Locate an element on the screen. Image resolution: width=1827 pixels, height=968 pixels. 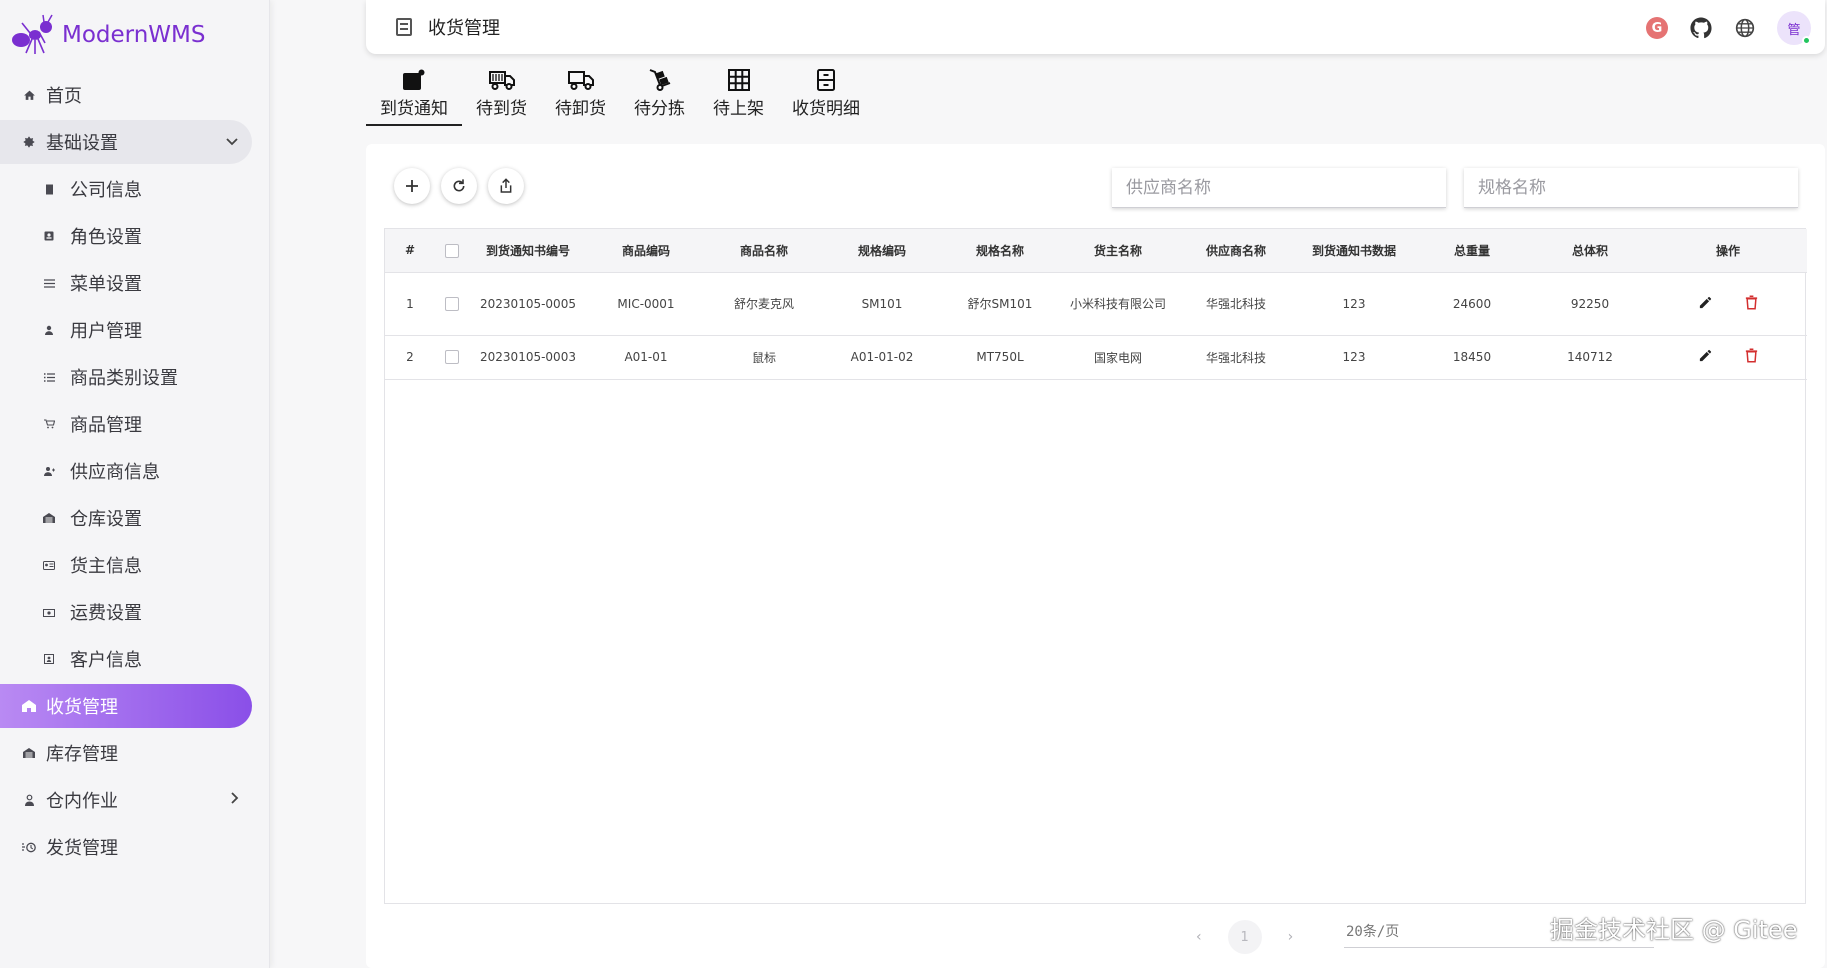
sidebar-item-label: 运费设置 is located at coordinates (106, 613).